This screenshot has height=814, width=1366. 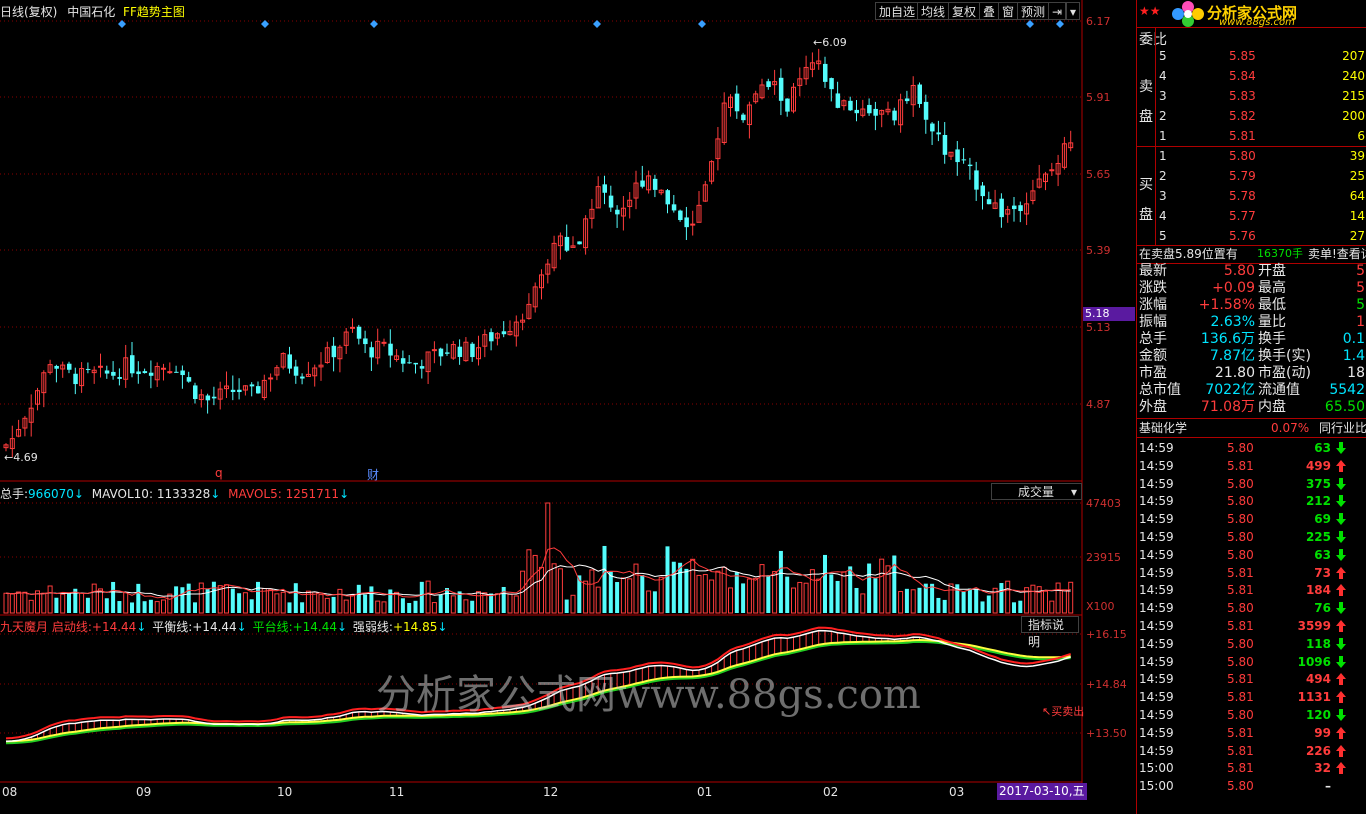 What do you see at coordinates (373, 474) in the screenshot?
I see `mark-finance: 财` at bounding box center [373, 474].